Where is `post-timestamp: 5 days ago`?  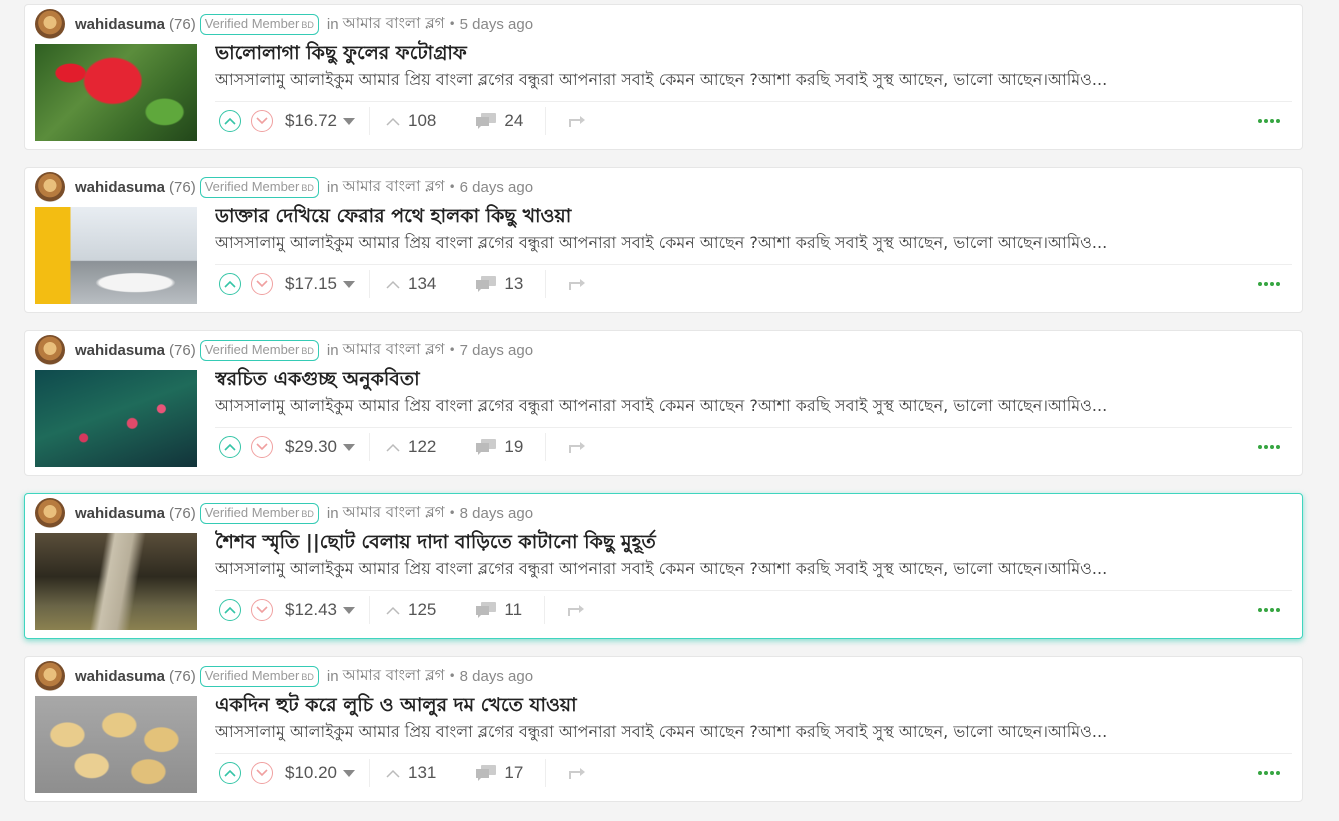
post-timestamp: 5 days ago is located at coordinates (496, 24).